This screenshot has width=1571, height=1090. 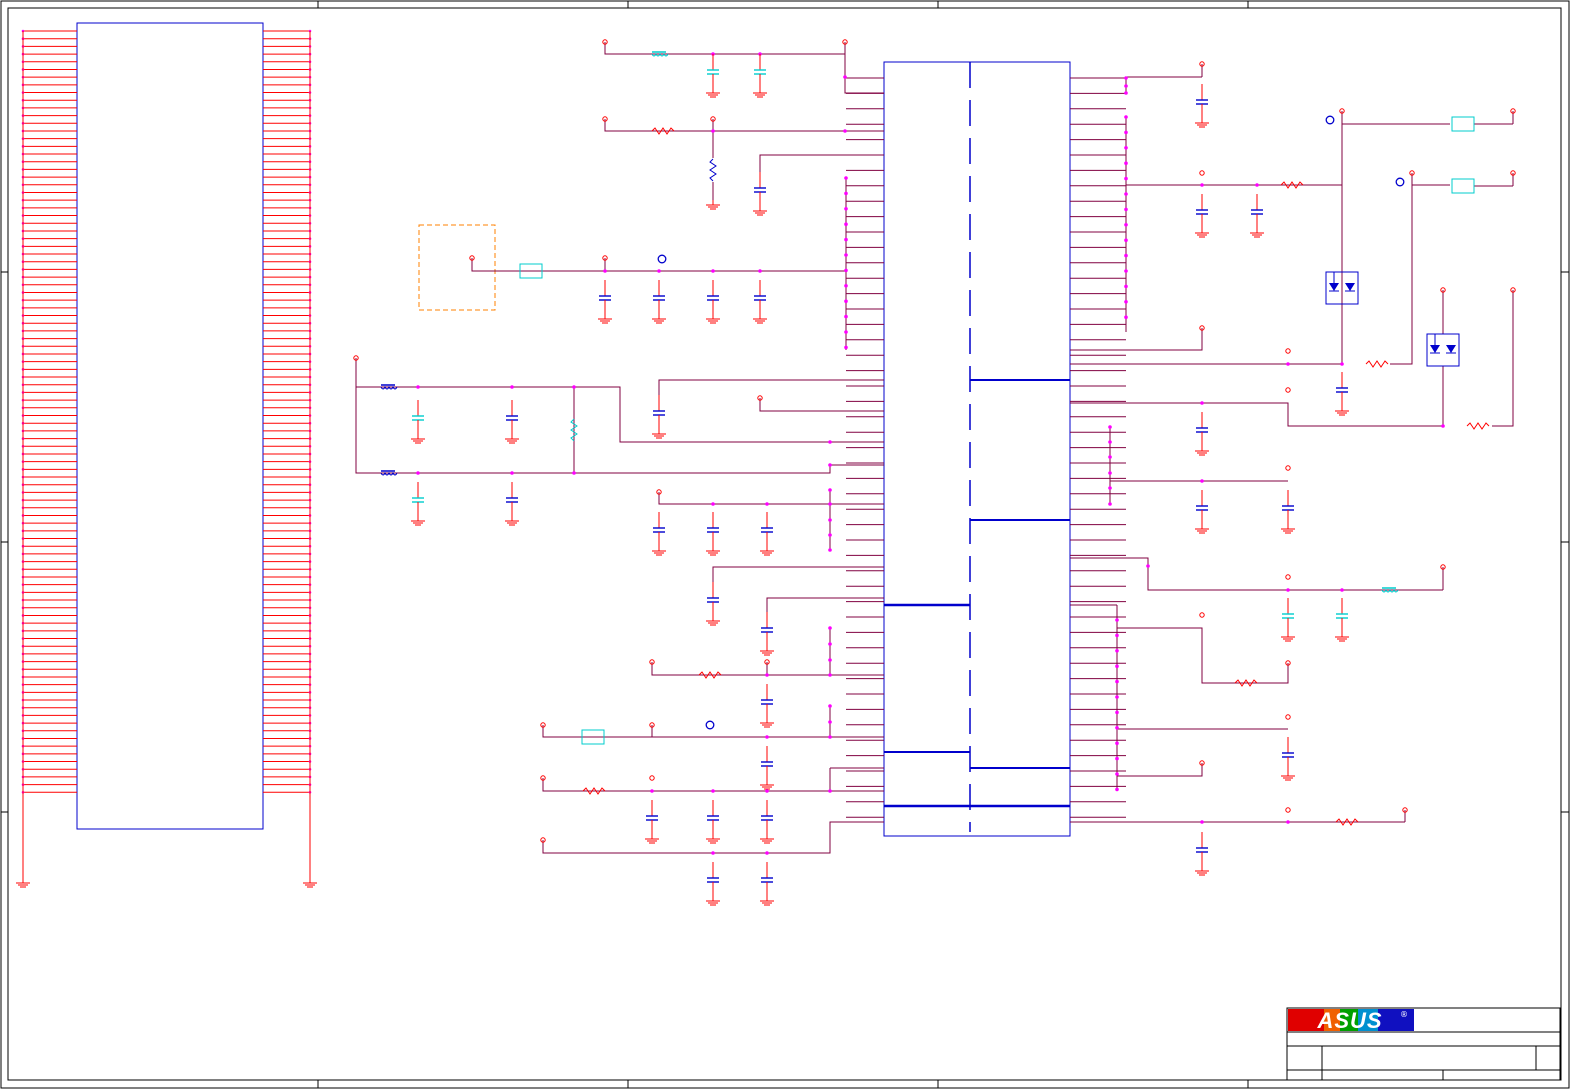 I want to click on connector-pins, so click(x=166, y=411).